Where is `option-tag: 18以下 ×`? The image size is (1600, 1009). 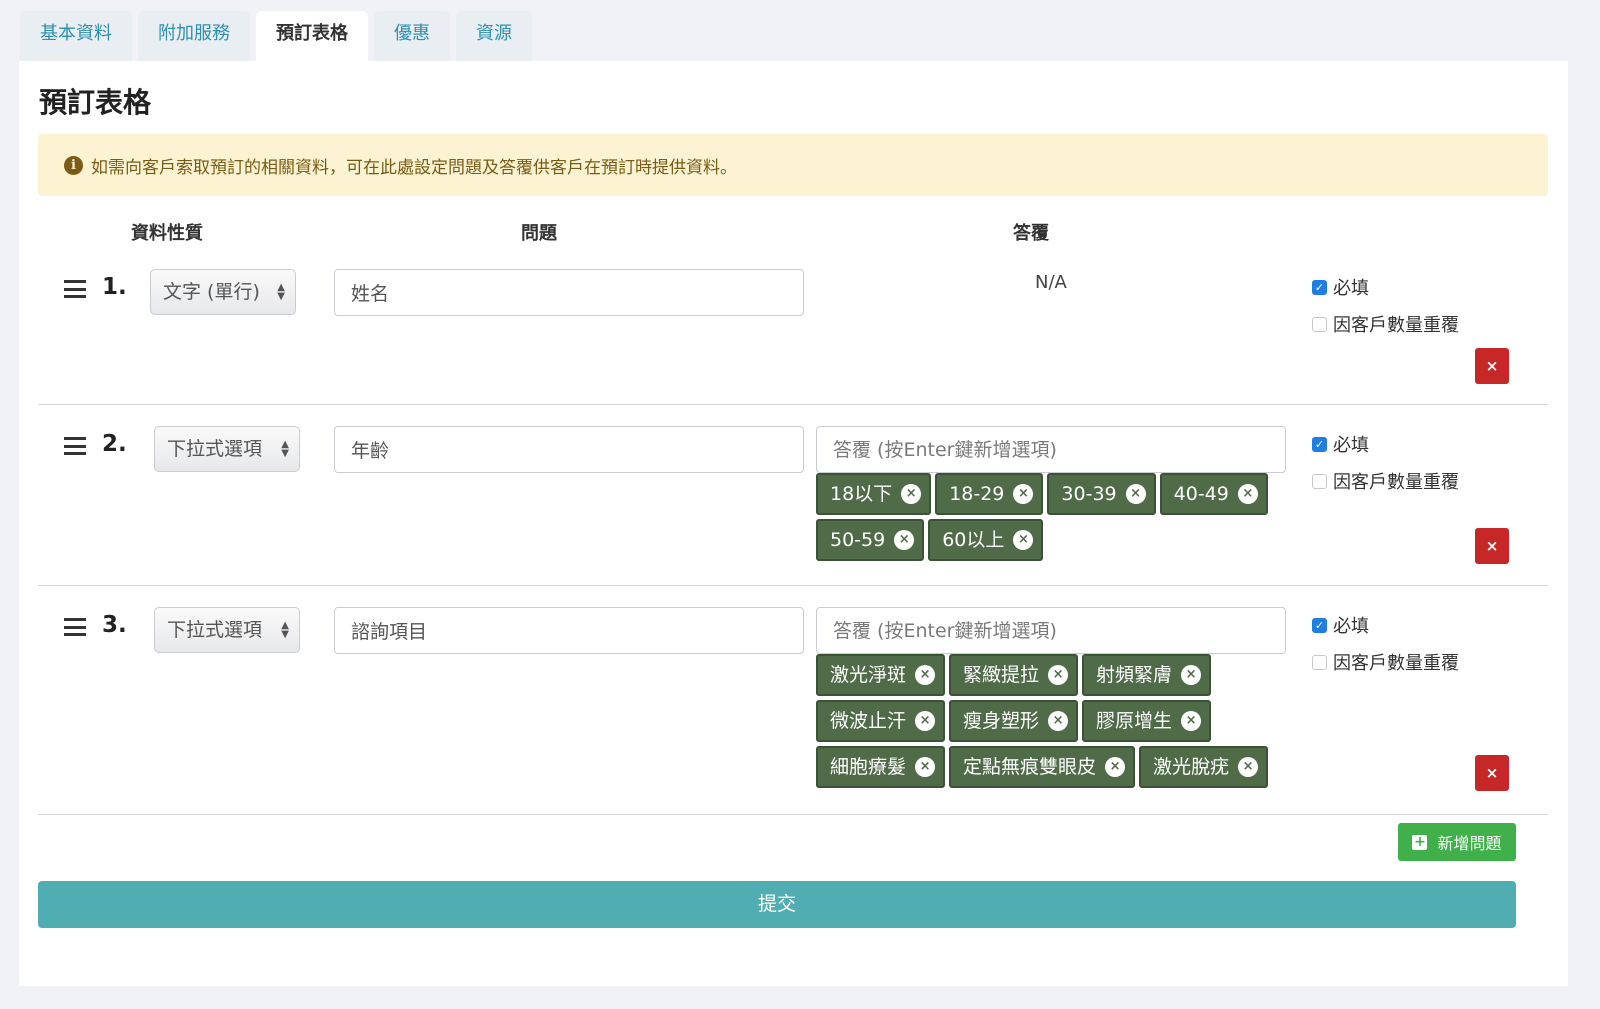
option-tag: 18以下 × is located at coordinates (874, 494).